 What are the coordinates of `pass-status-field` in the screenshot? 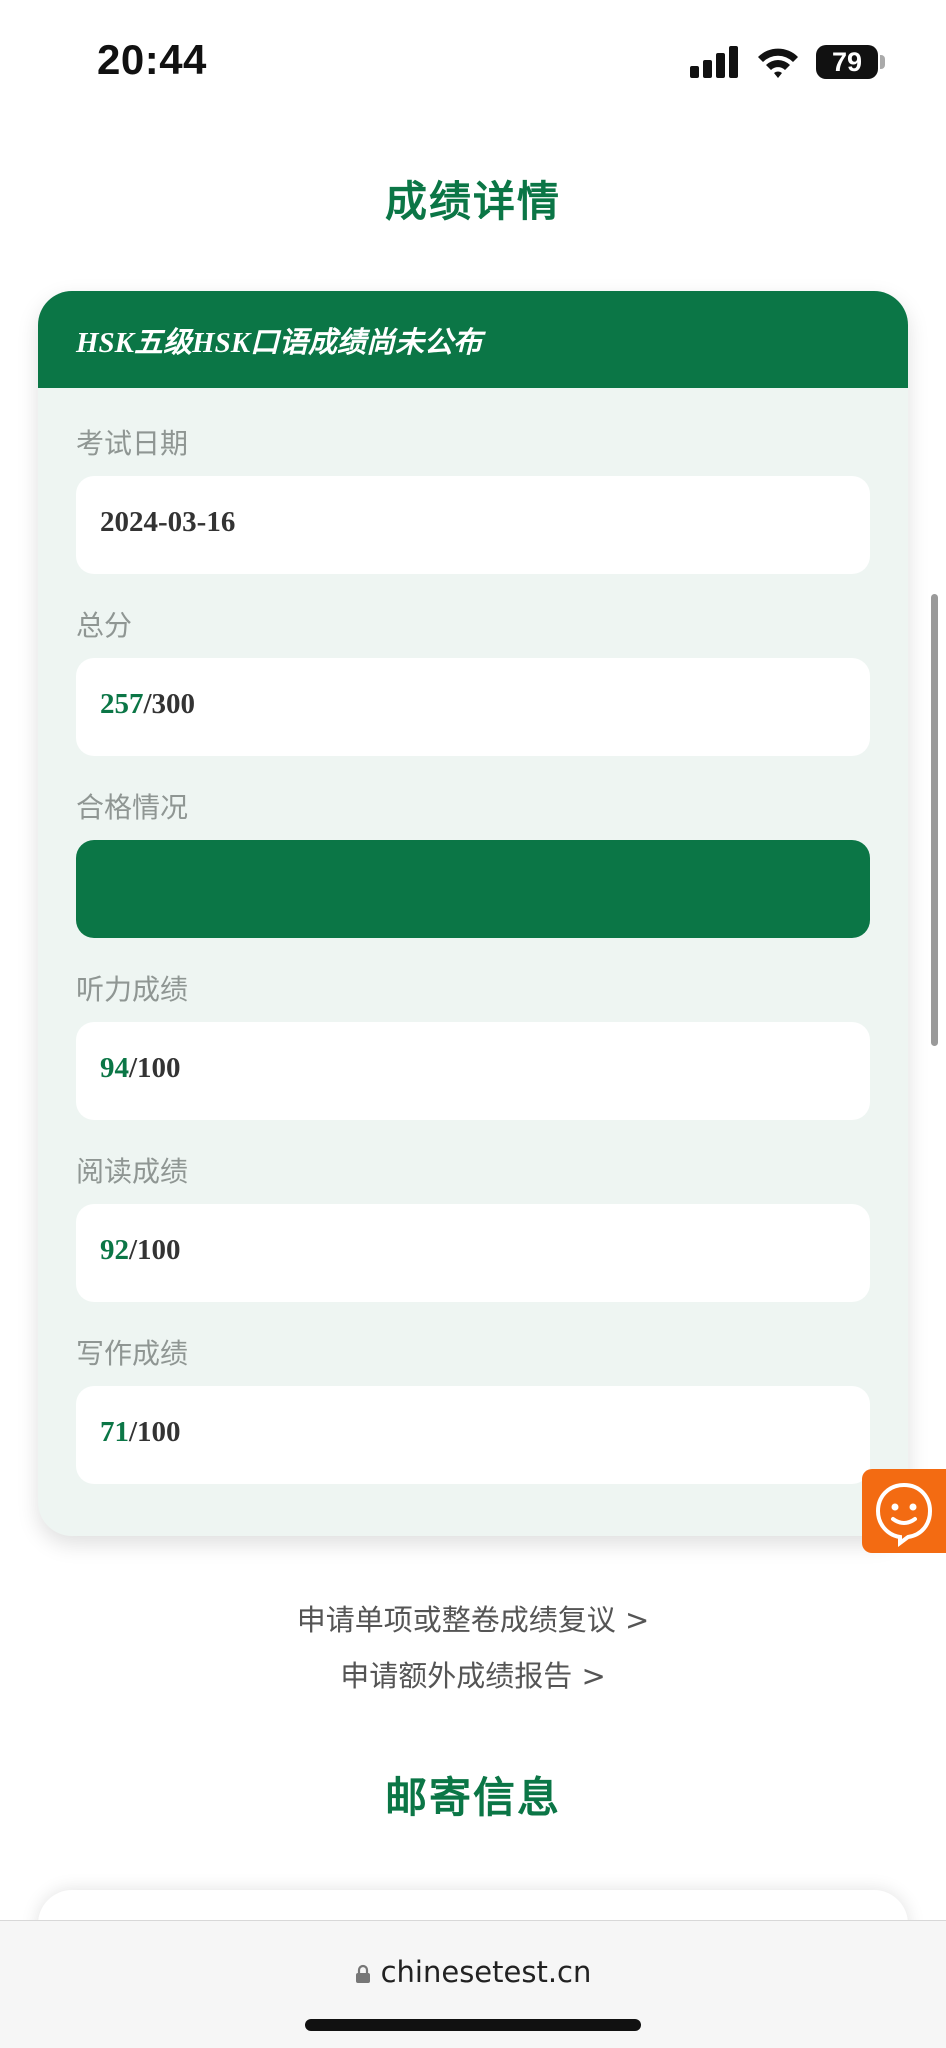 It's located at (473, 889).